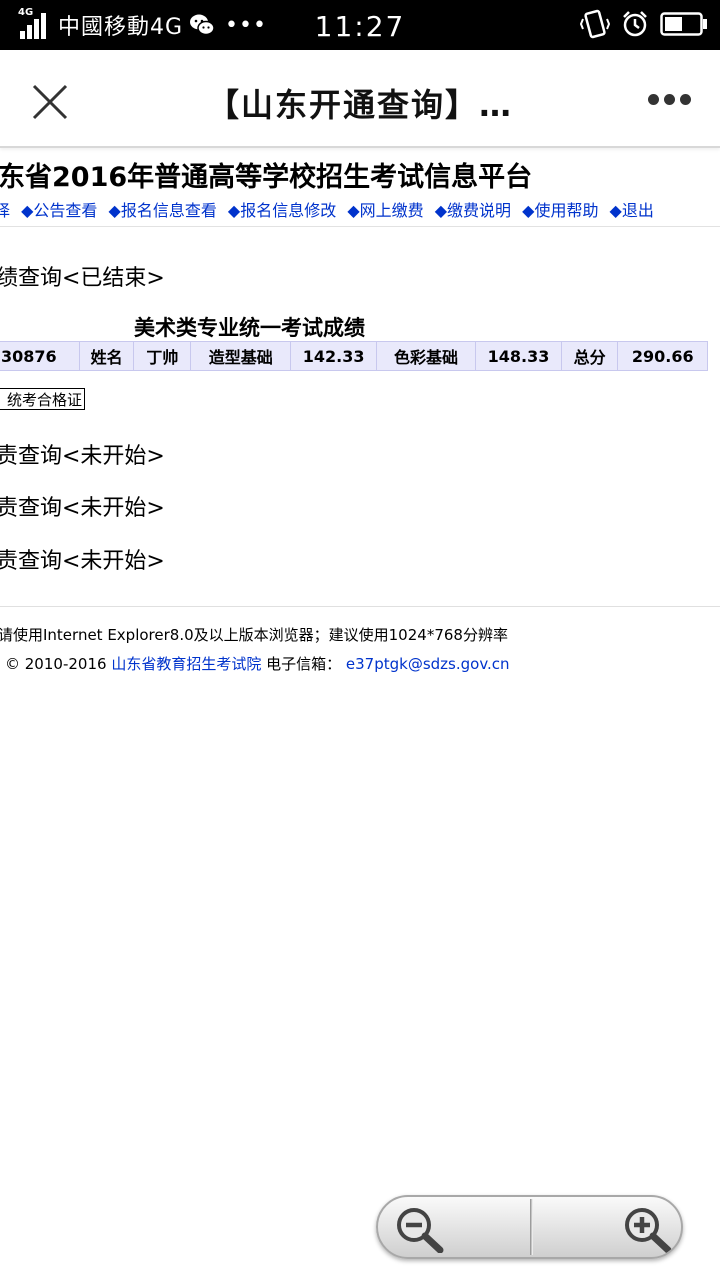  I want to click on status-right, so click(644, 24).